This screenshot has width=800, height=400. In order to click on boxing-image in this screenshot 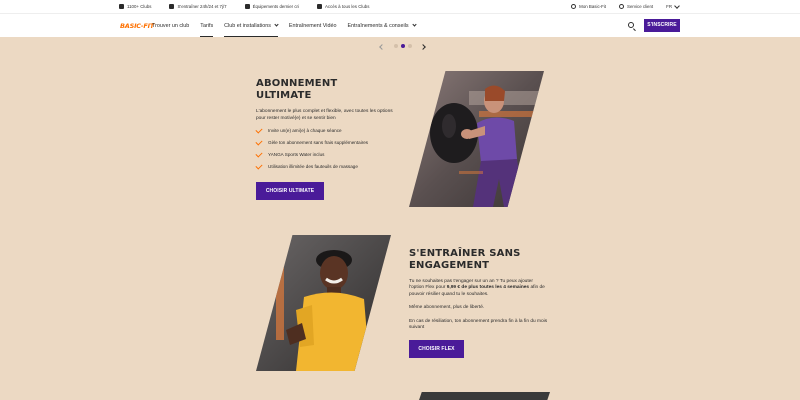, I will do `click(476, 139)`.